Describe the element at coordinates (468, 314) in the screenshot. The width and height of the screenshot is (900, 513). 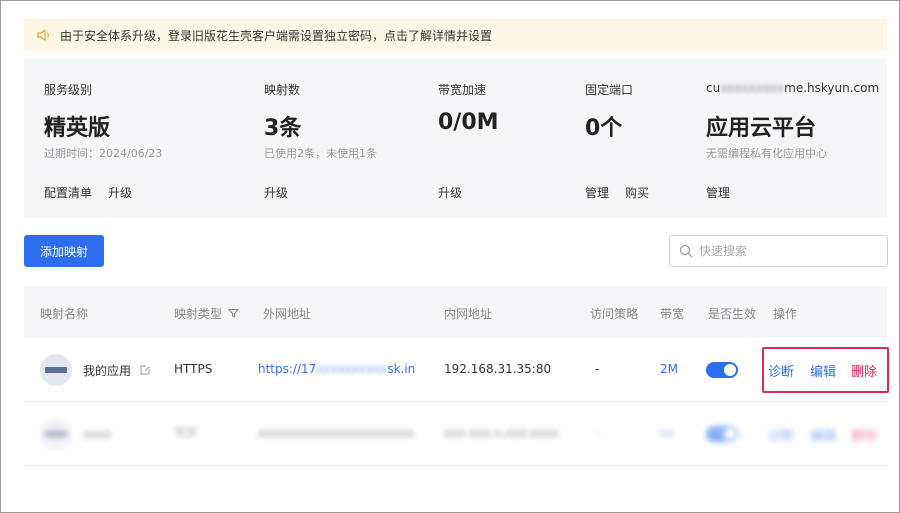
I see `header-internal: 内网地址` at that location.